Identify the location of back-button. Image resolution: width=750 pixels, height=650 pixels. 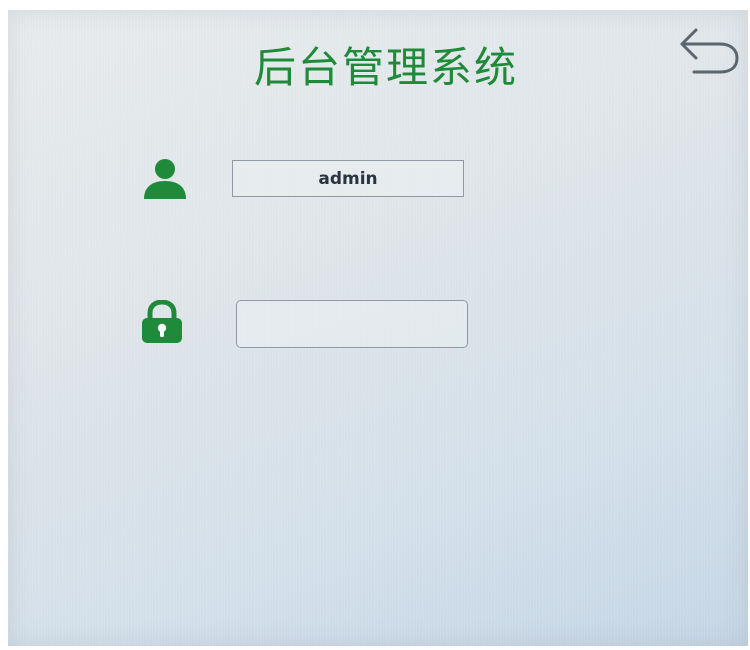
(710, 50).